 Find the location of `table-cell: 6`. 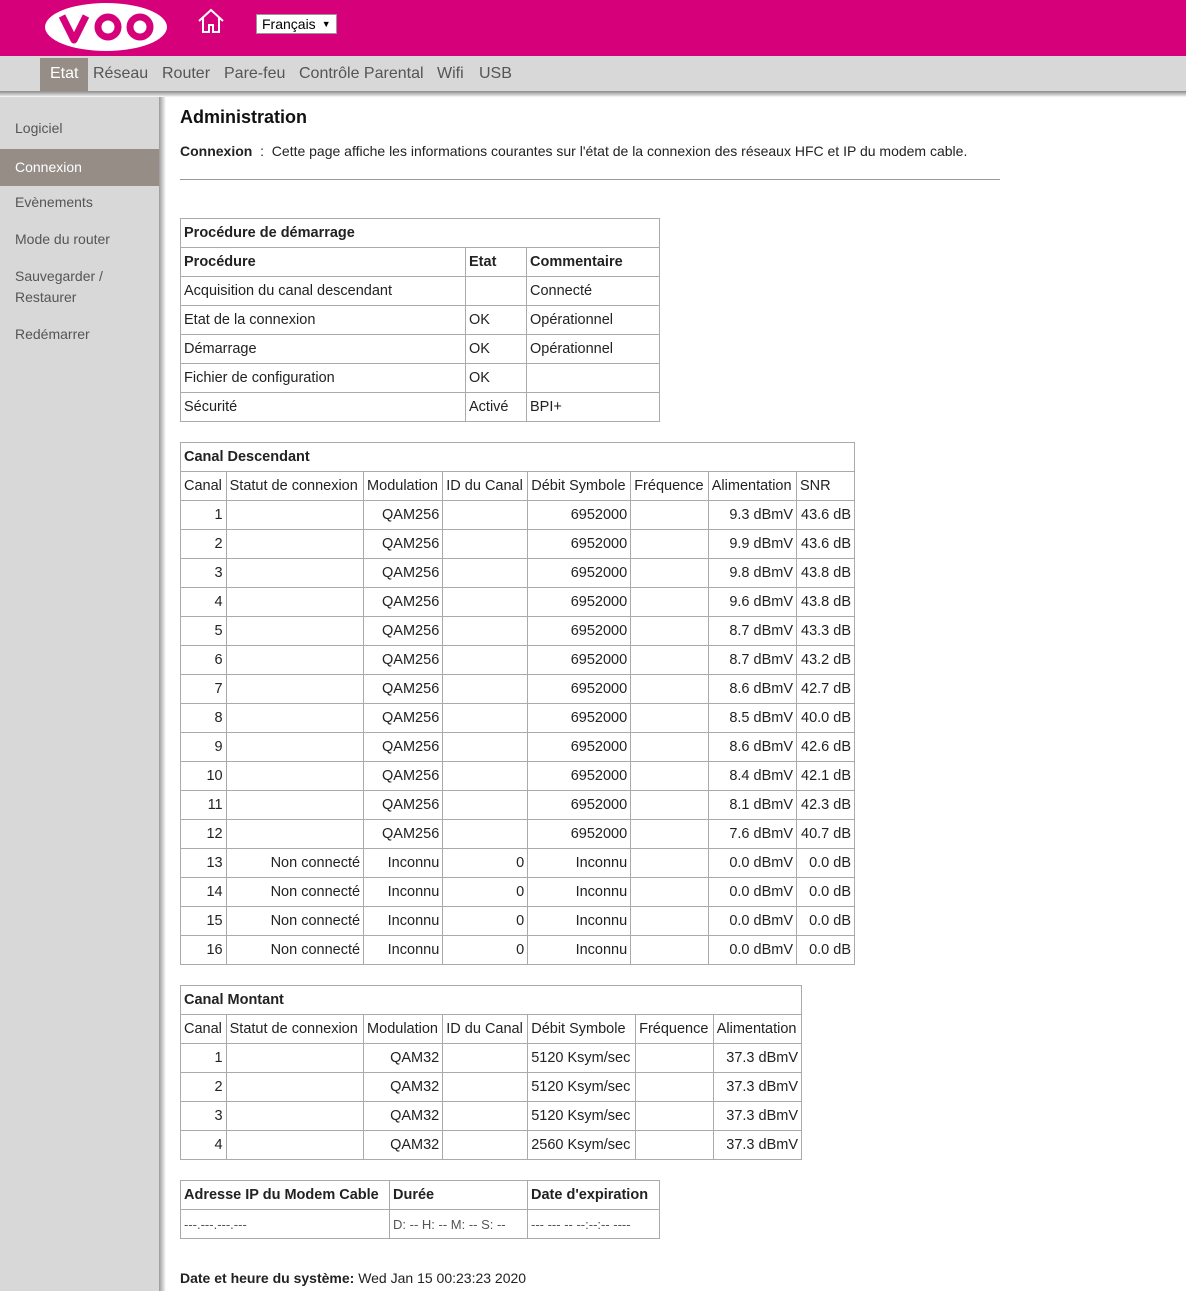

table-cell: 6 is located at coordinates (203, 660).